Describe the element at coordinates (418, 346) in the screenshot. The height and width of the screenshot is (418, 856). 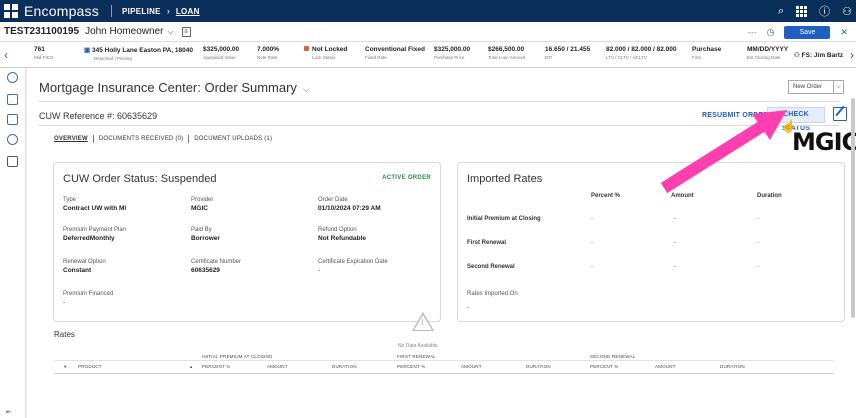
I see `empty-state-text: No Data Available` at that location.